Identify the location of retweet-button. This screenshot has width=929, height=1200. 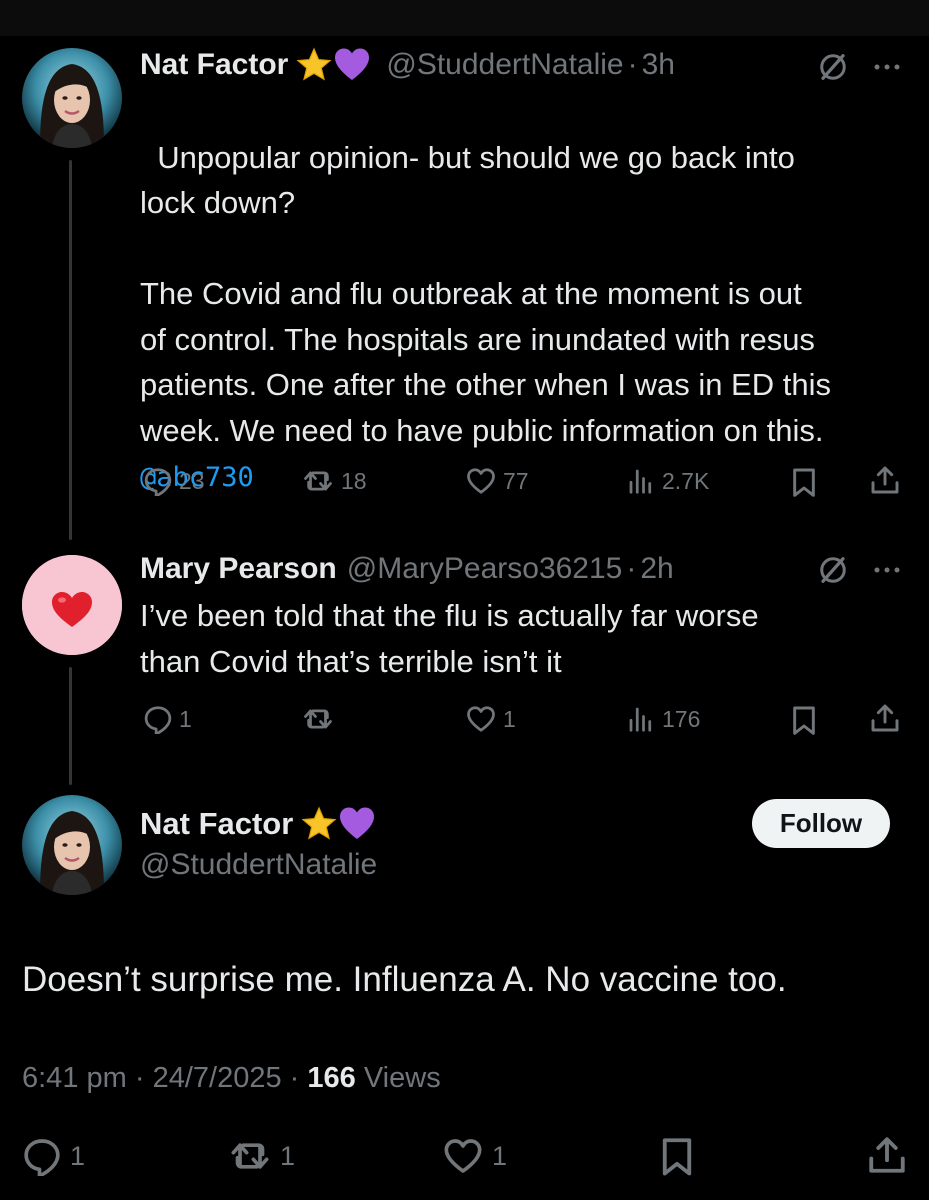
(321, 719).